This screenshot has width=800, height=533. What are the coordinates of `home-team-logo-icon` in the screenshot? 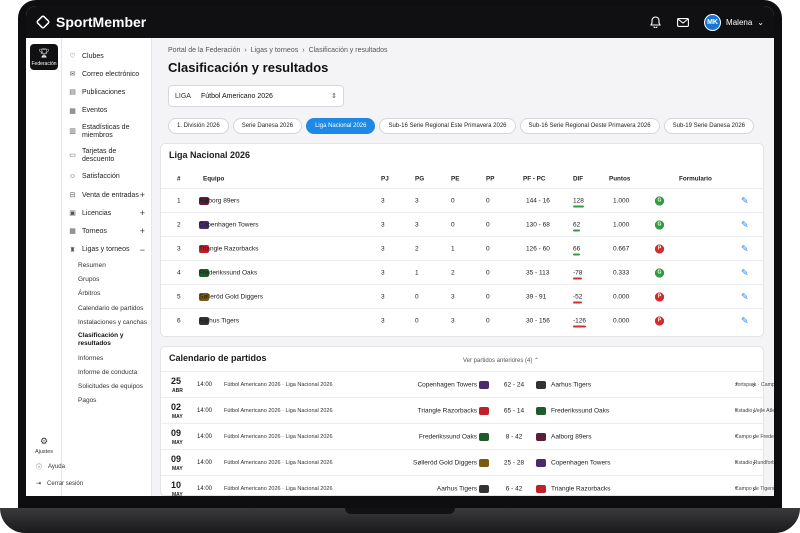 It's located at (484, 462).